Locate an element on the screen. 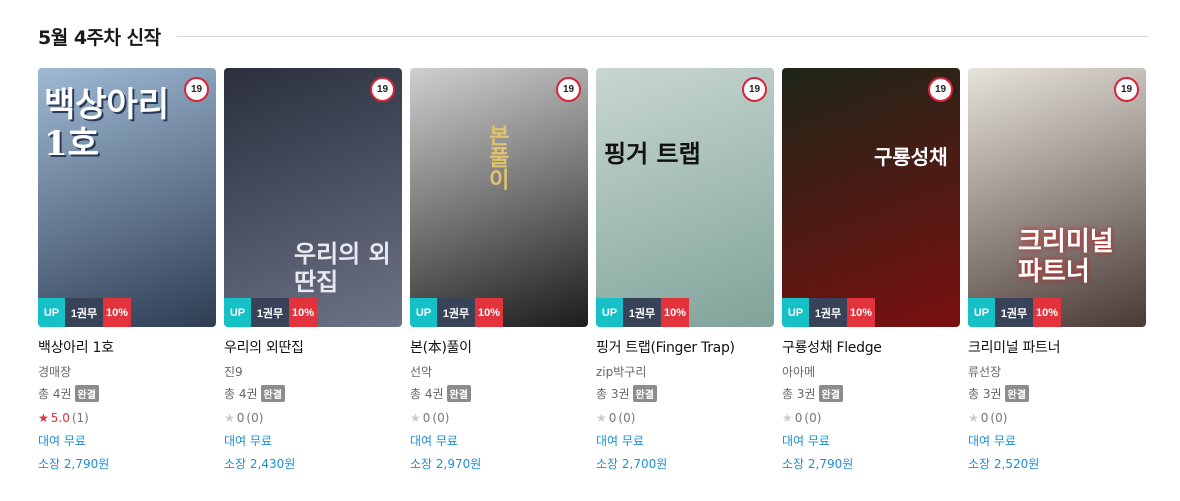 The image size is (1180, 501). cover-title-text: 백상아리 1호 is located at coordinates (107, 125).